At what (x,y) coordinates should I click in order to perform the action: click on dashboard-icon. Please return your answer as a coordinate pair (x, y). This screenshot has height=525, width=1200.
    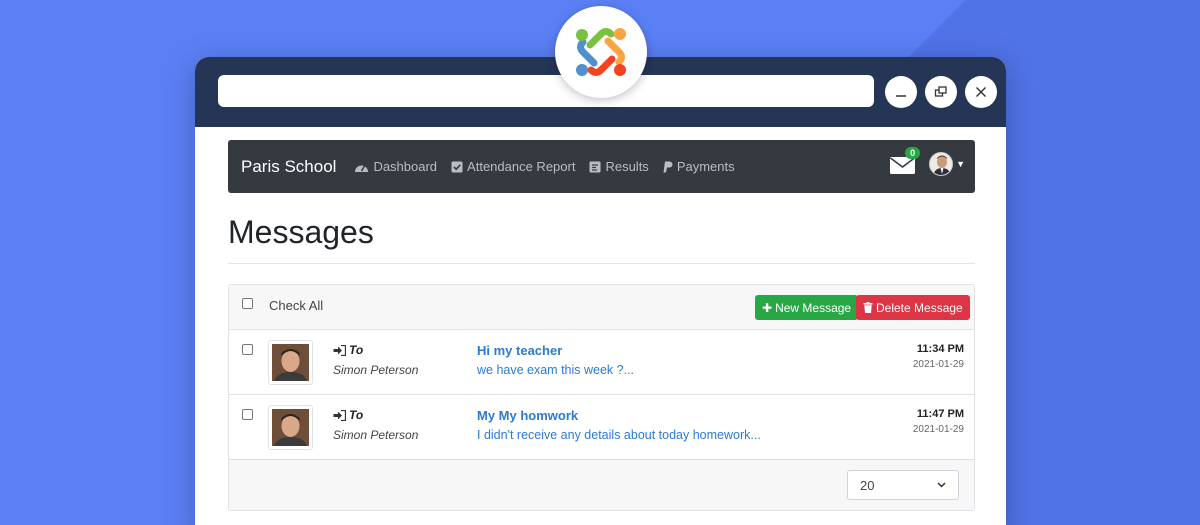
    Looking at the image, I should click on (362, 168).